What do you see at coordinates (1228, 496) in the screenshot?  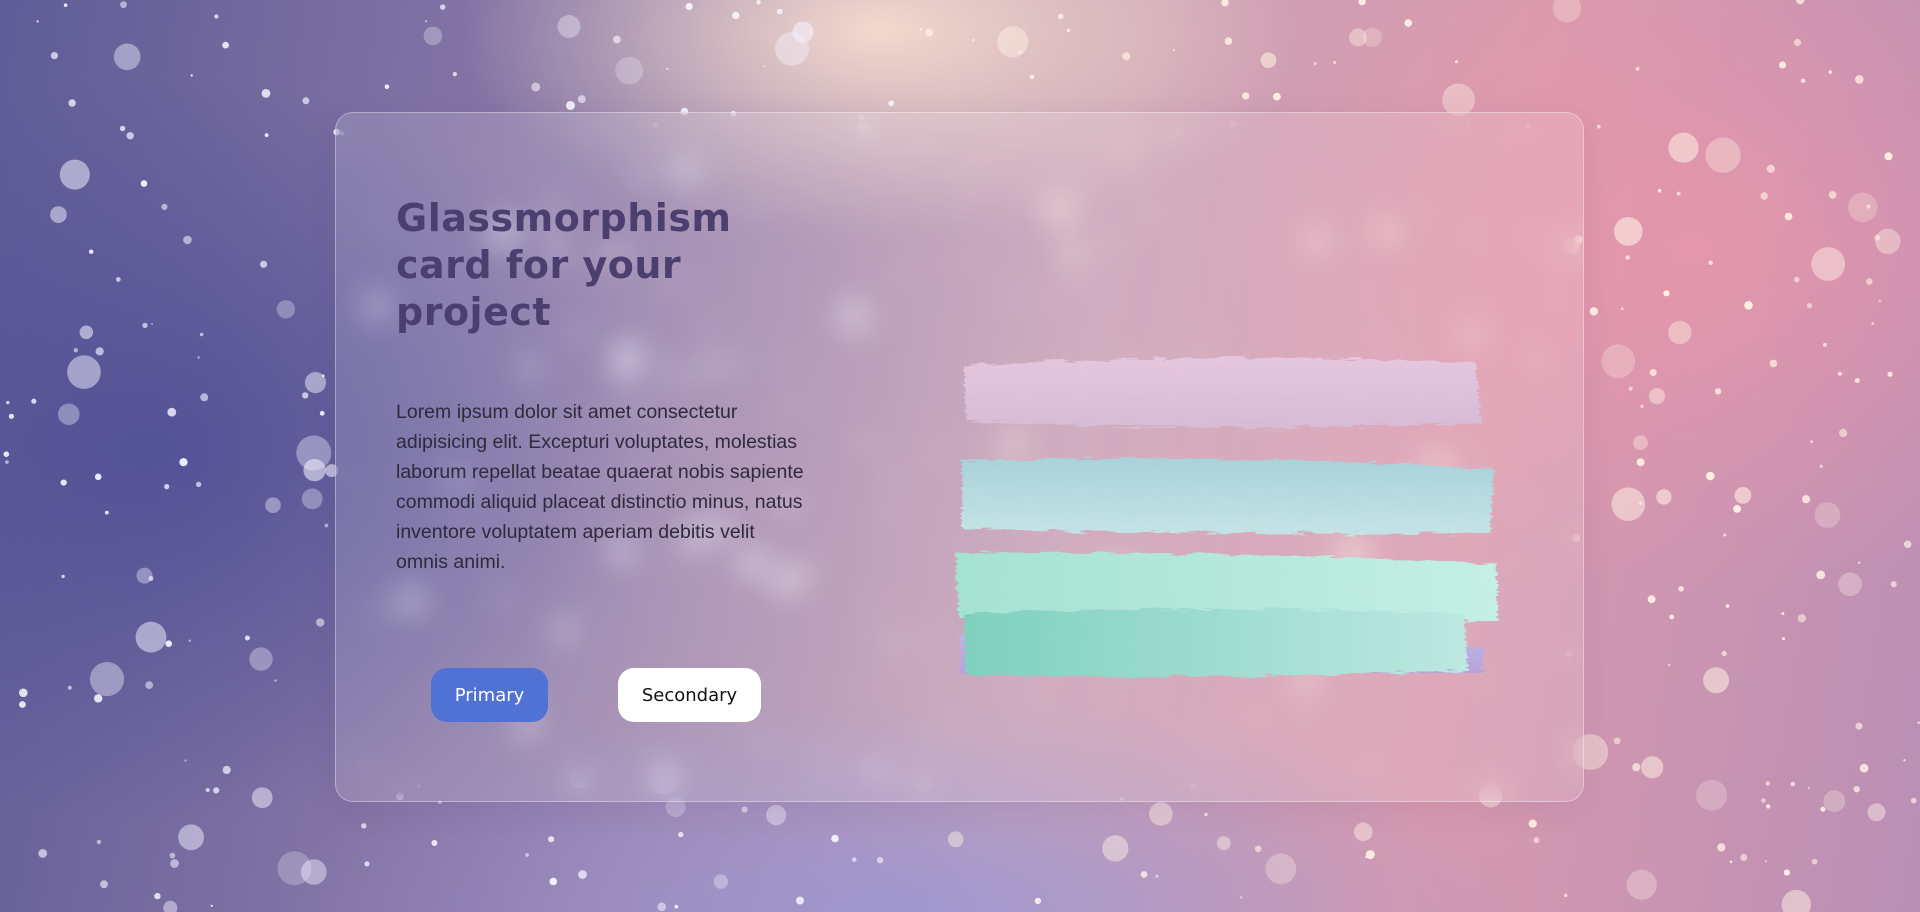 I see `watercolor-stroke-blue` at bounding box center [1228, 496].